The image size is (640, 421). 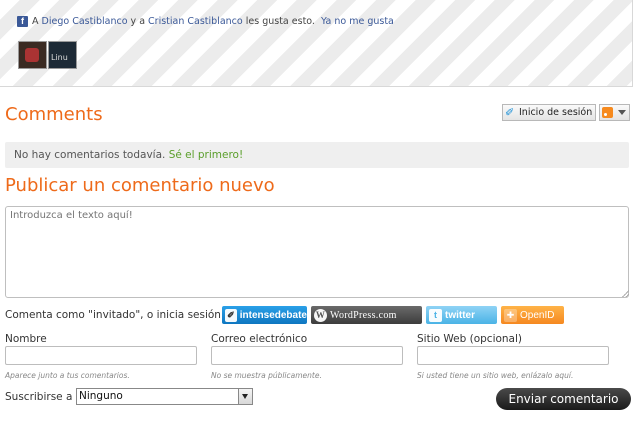 I want to click on likes-connector: y a, so click(x=138, y=21).